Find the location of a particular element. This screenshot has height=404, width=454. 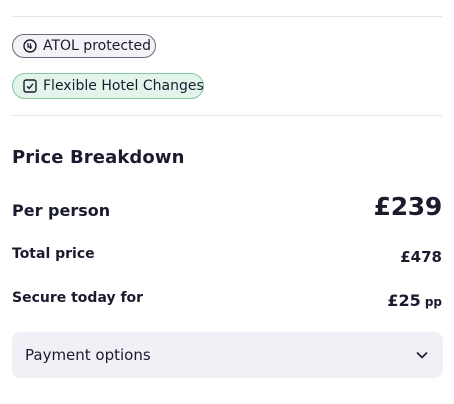

flexible-hotel-changes-badge: Flexible Hotel Changes is located at coordinates (108, 86).